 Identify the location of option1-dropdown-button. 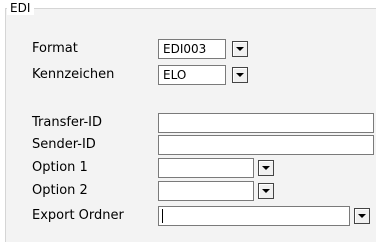
(266, 168).